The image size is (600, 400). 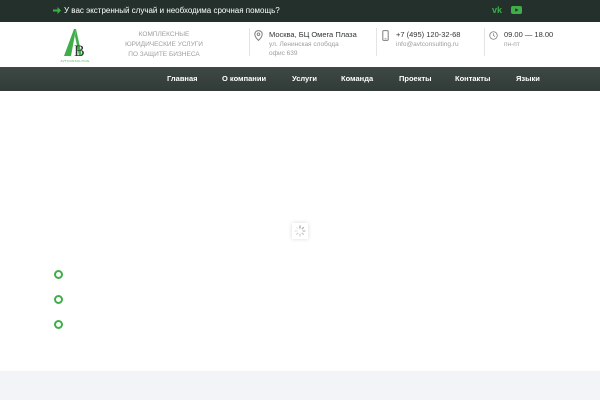 What do you see at coordinates (497, 10) in the screenshot?
I see `vk-icon: vk` at bounding box center [497, 10].